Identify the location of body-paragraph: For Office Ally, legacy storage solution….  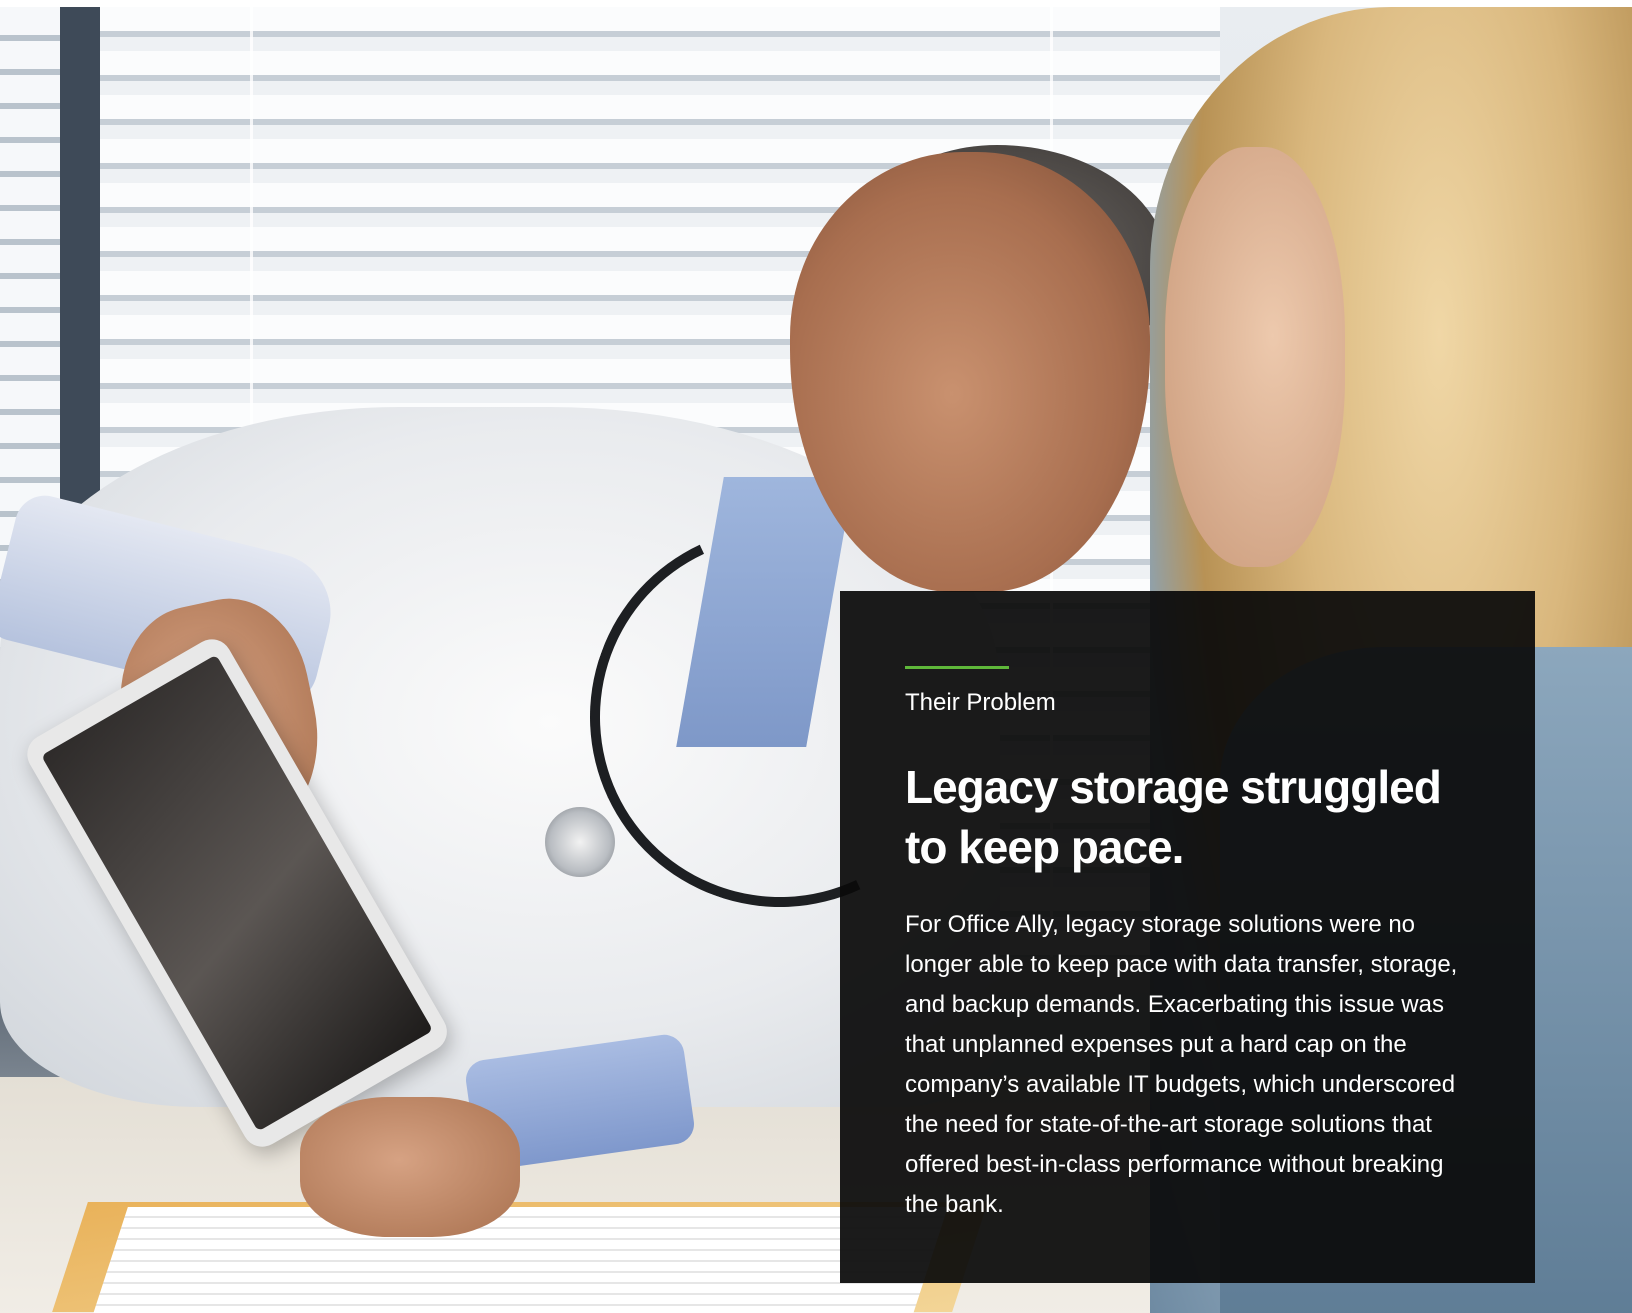
(1181, 1064).